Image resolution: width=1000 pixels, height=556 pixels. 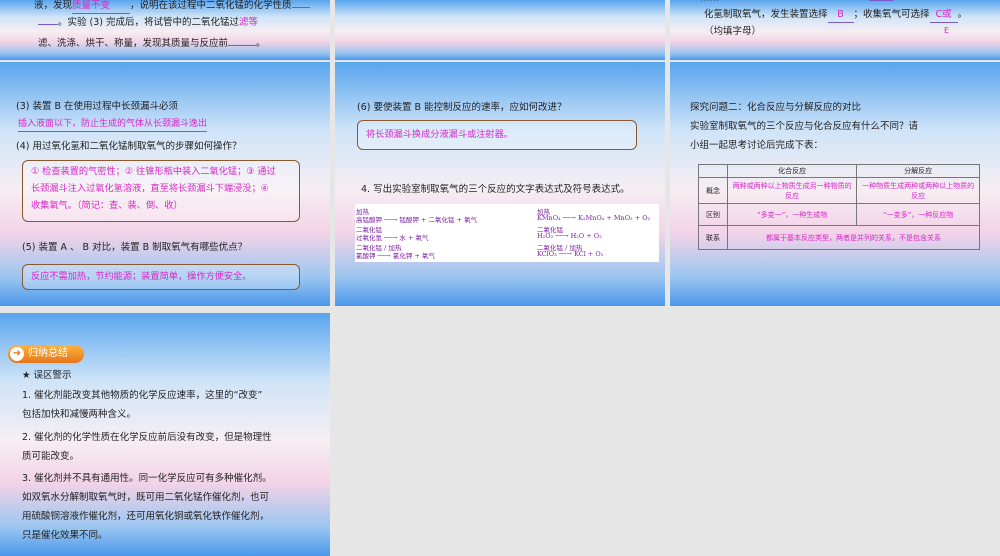 What do you see at coordinates (135, 247) in the screenshot?
I see `question-5: (5) 装置 A 、 B 对比，装置 B 制取氧气有哪些优点？` at bounding box center [135, 247].